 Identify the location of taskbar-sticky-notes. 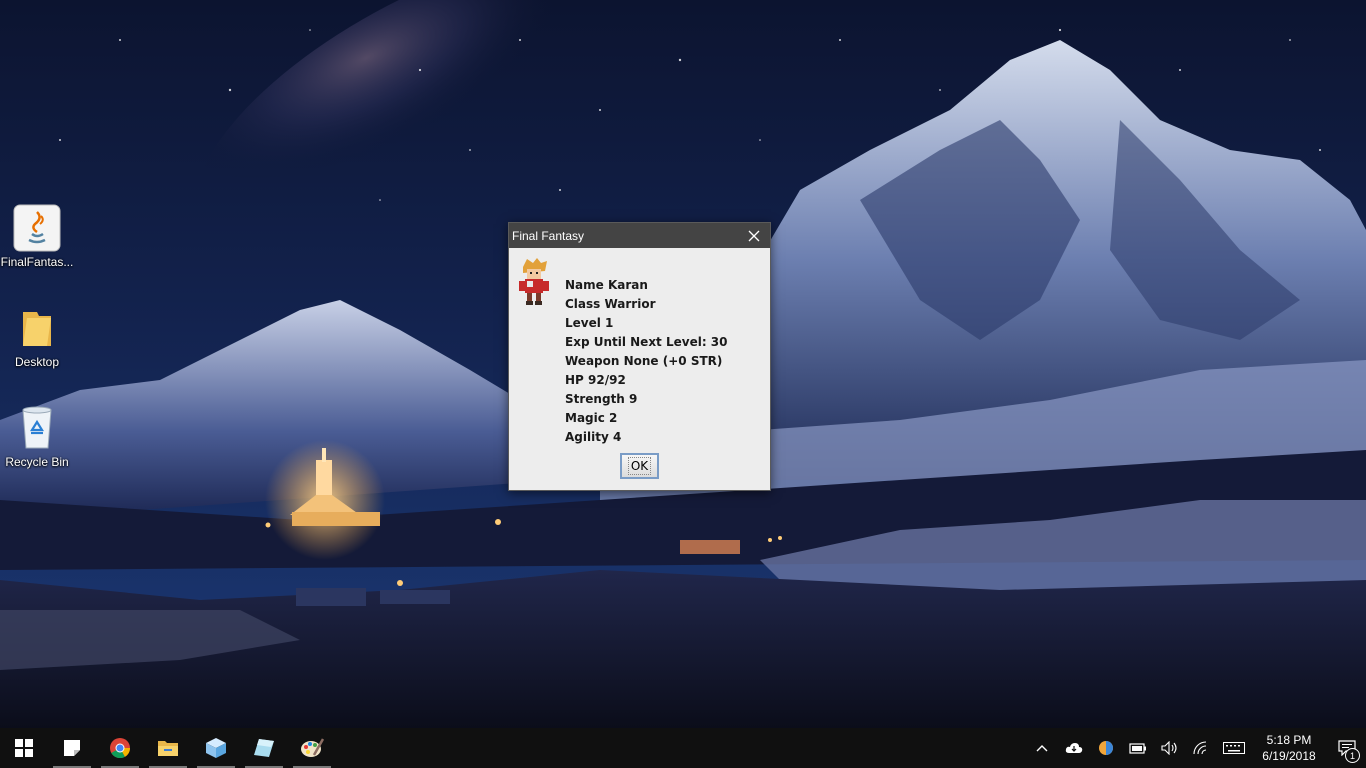
(72, 748).